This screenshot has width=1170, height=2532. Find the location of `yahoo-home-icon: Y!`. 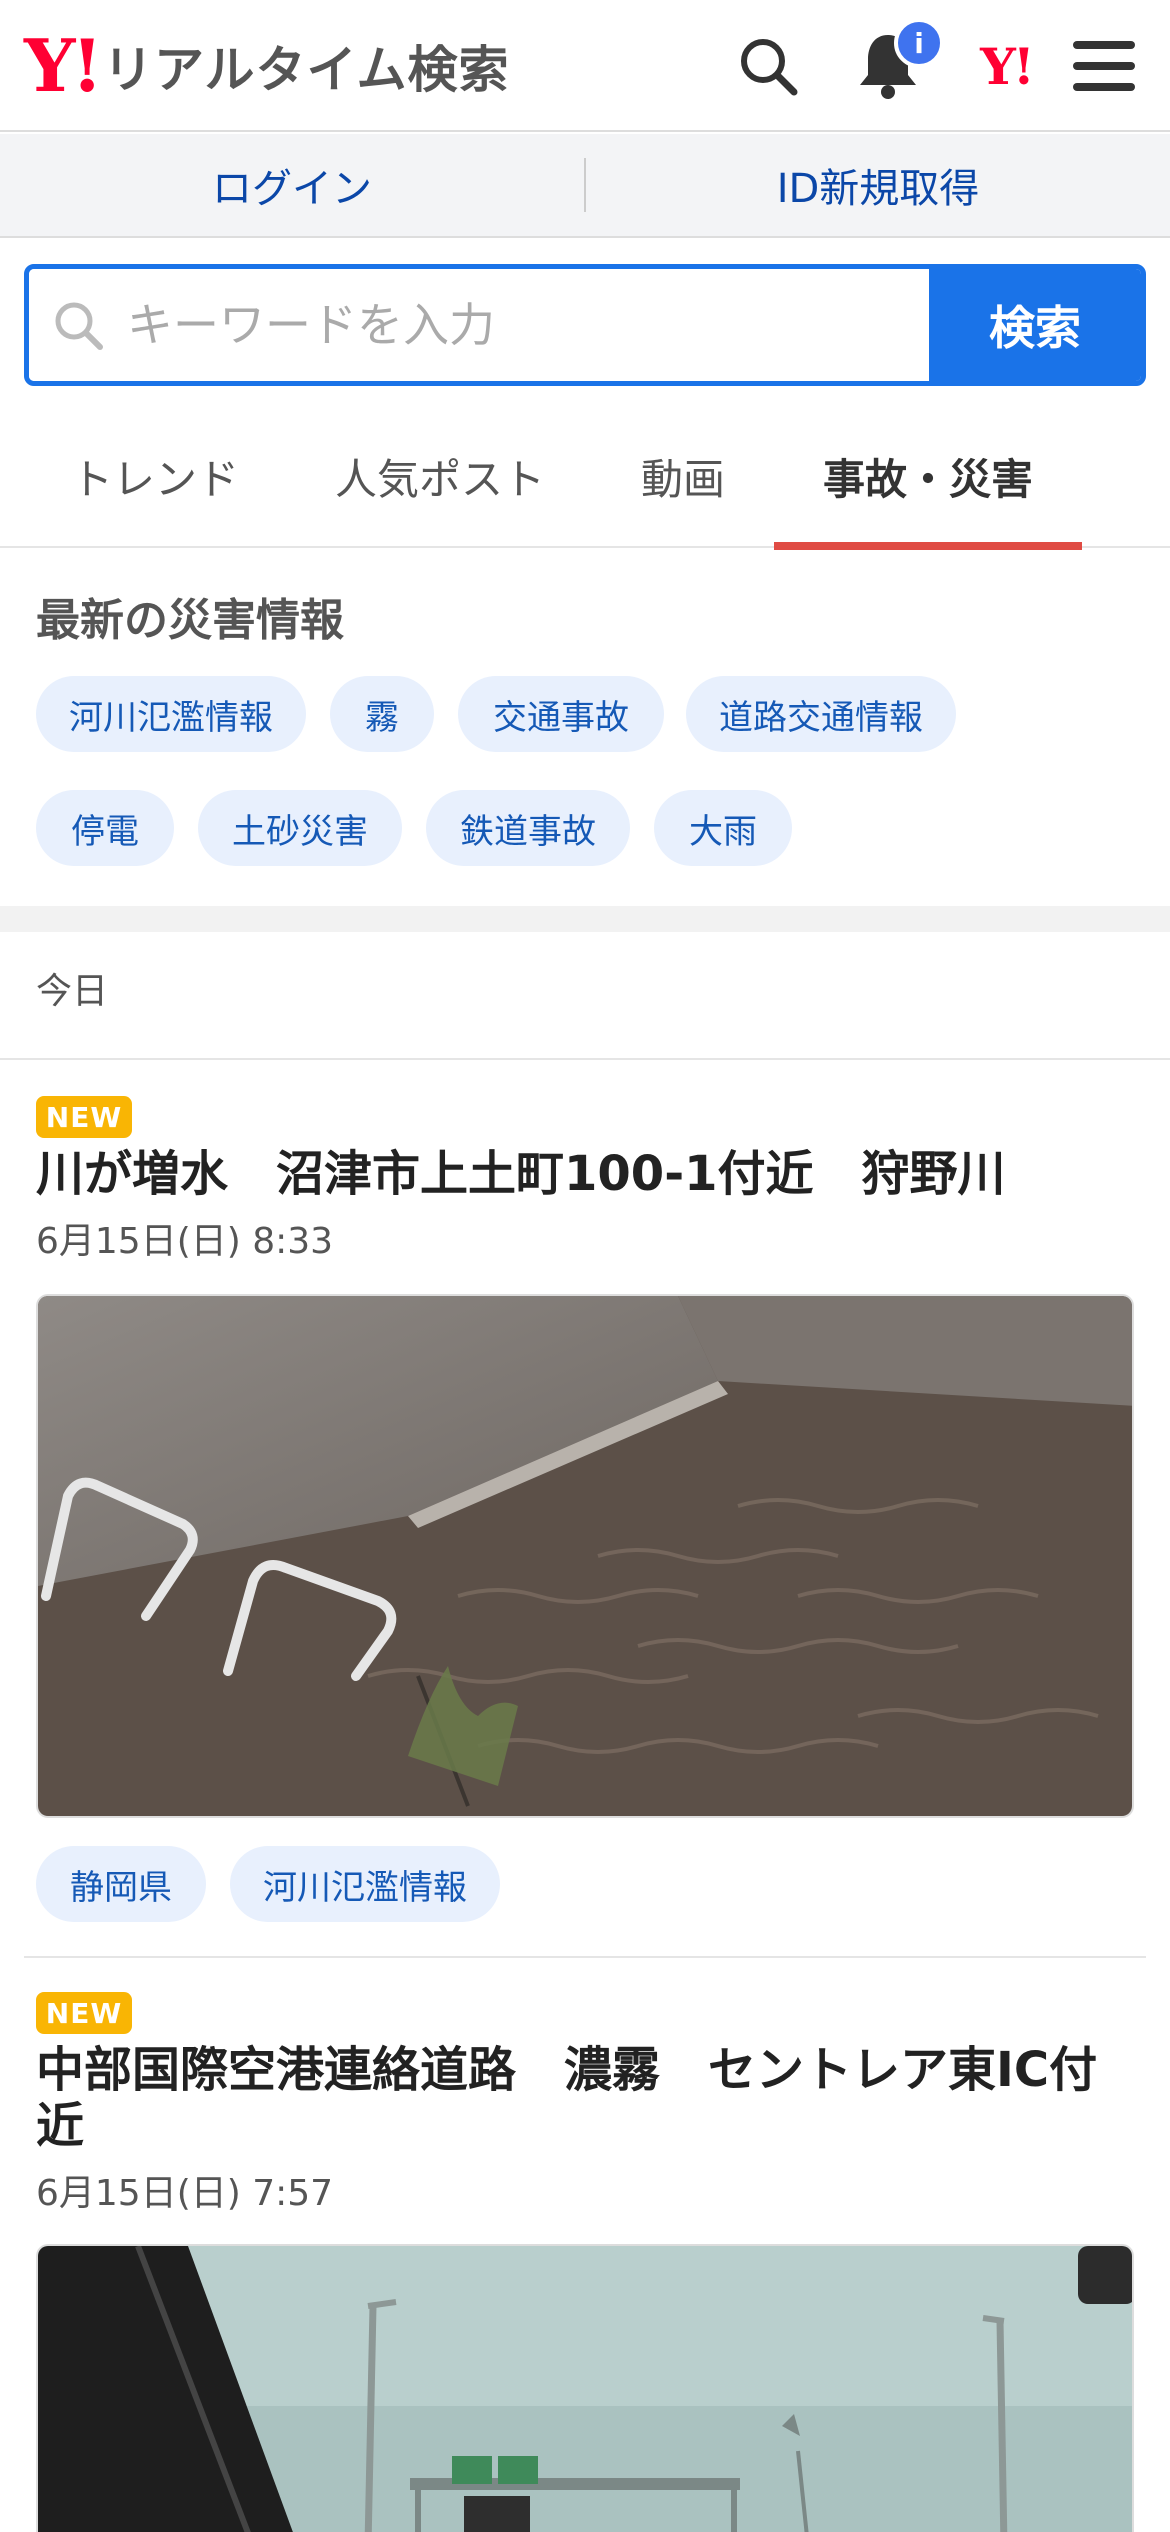

yahoo-home-icon: Y! is located at coordinates (1006, 66).